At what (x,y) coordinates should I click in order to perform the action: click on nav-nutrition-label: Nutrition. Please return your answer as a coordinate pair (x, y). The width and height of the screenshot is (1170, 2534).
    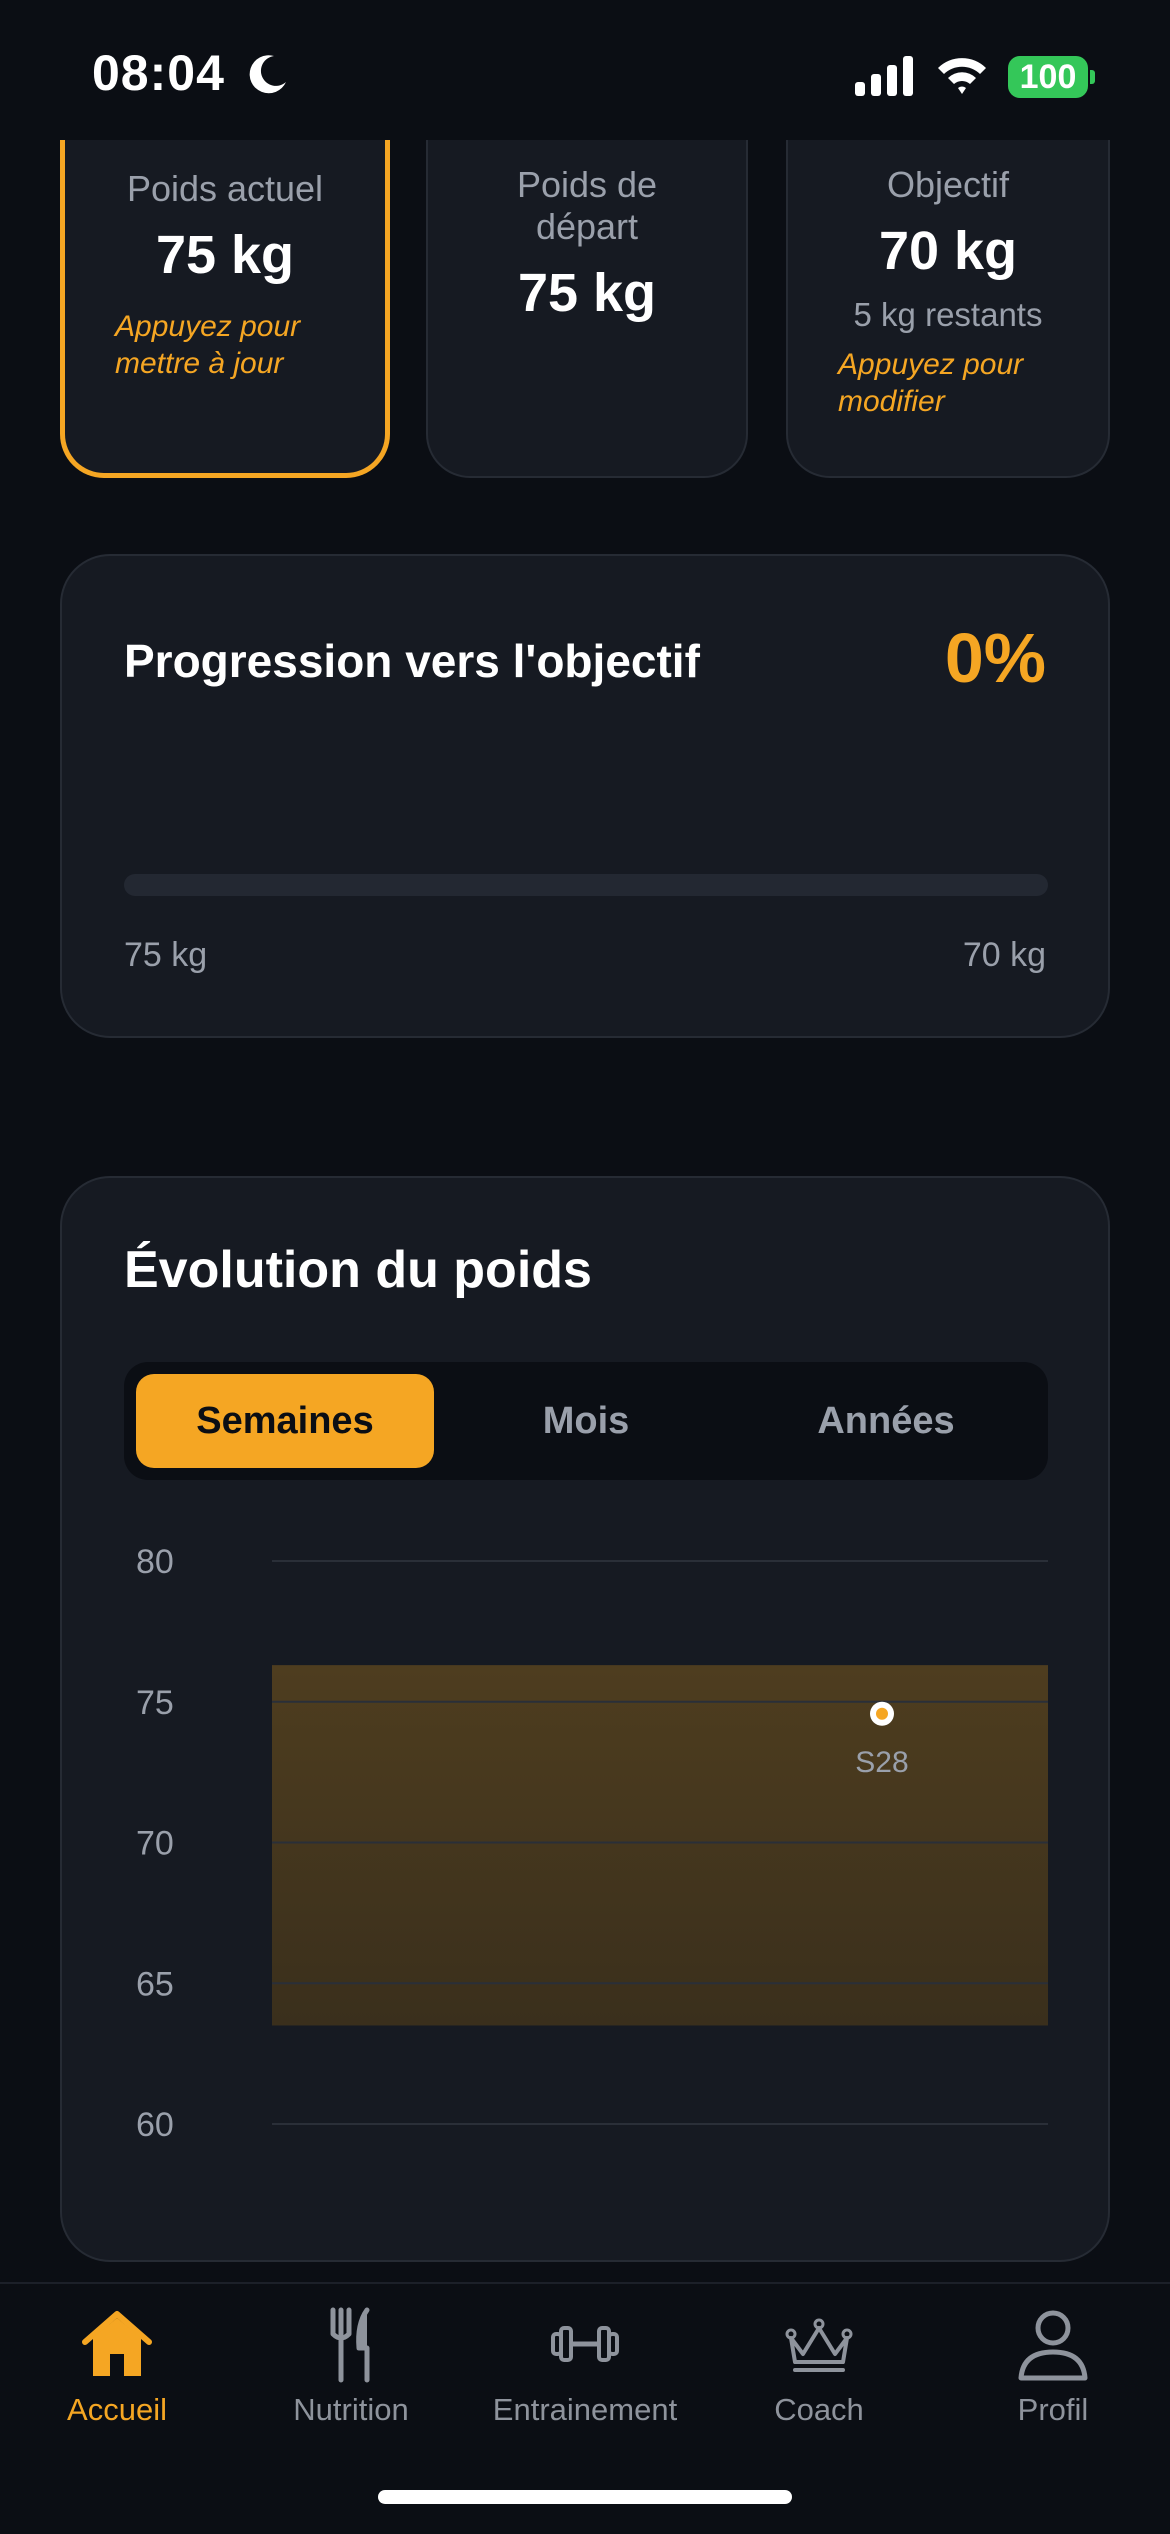
    Looking at the image, I should click on (351, 2409).